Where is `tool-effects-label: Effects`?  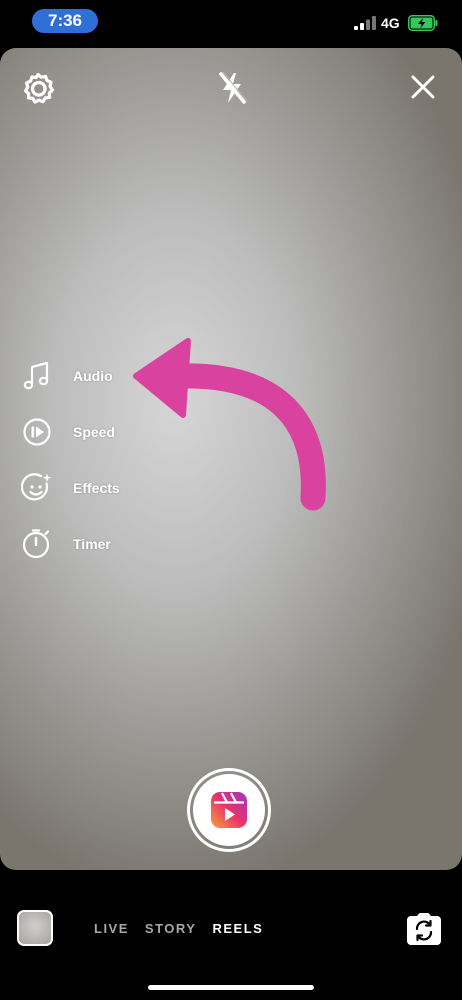
tool-effects-label: Effects is located at coordinates (96, 488).